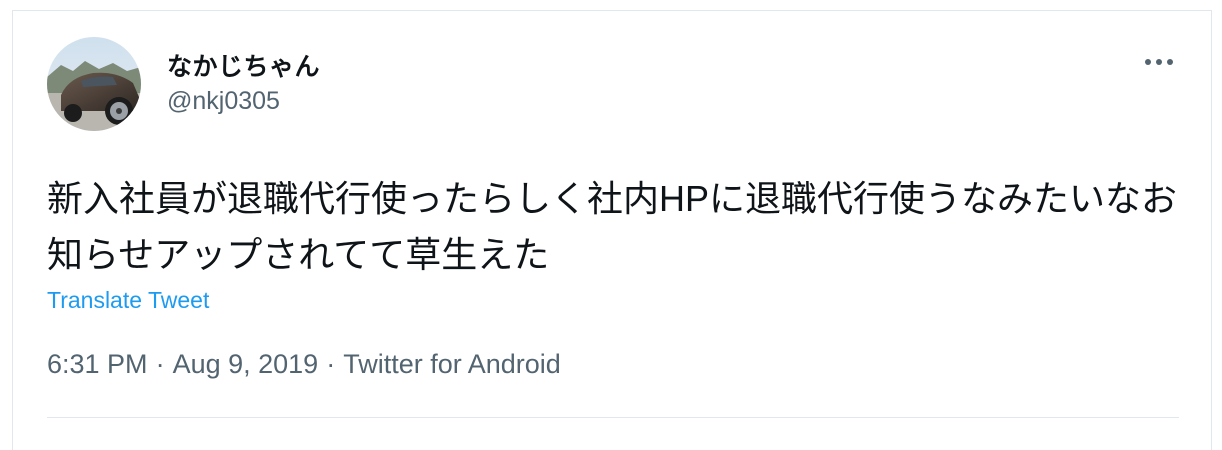  I want to click on avatar, so click(94, 84).